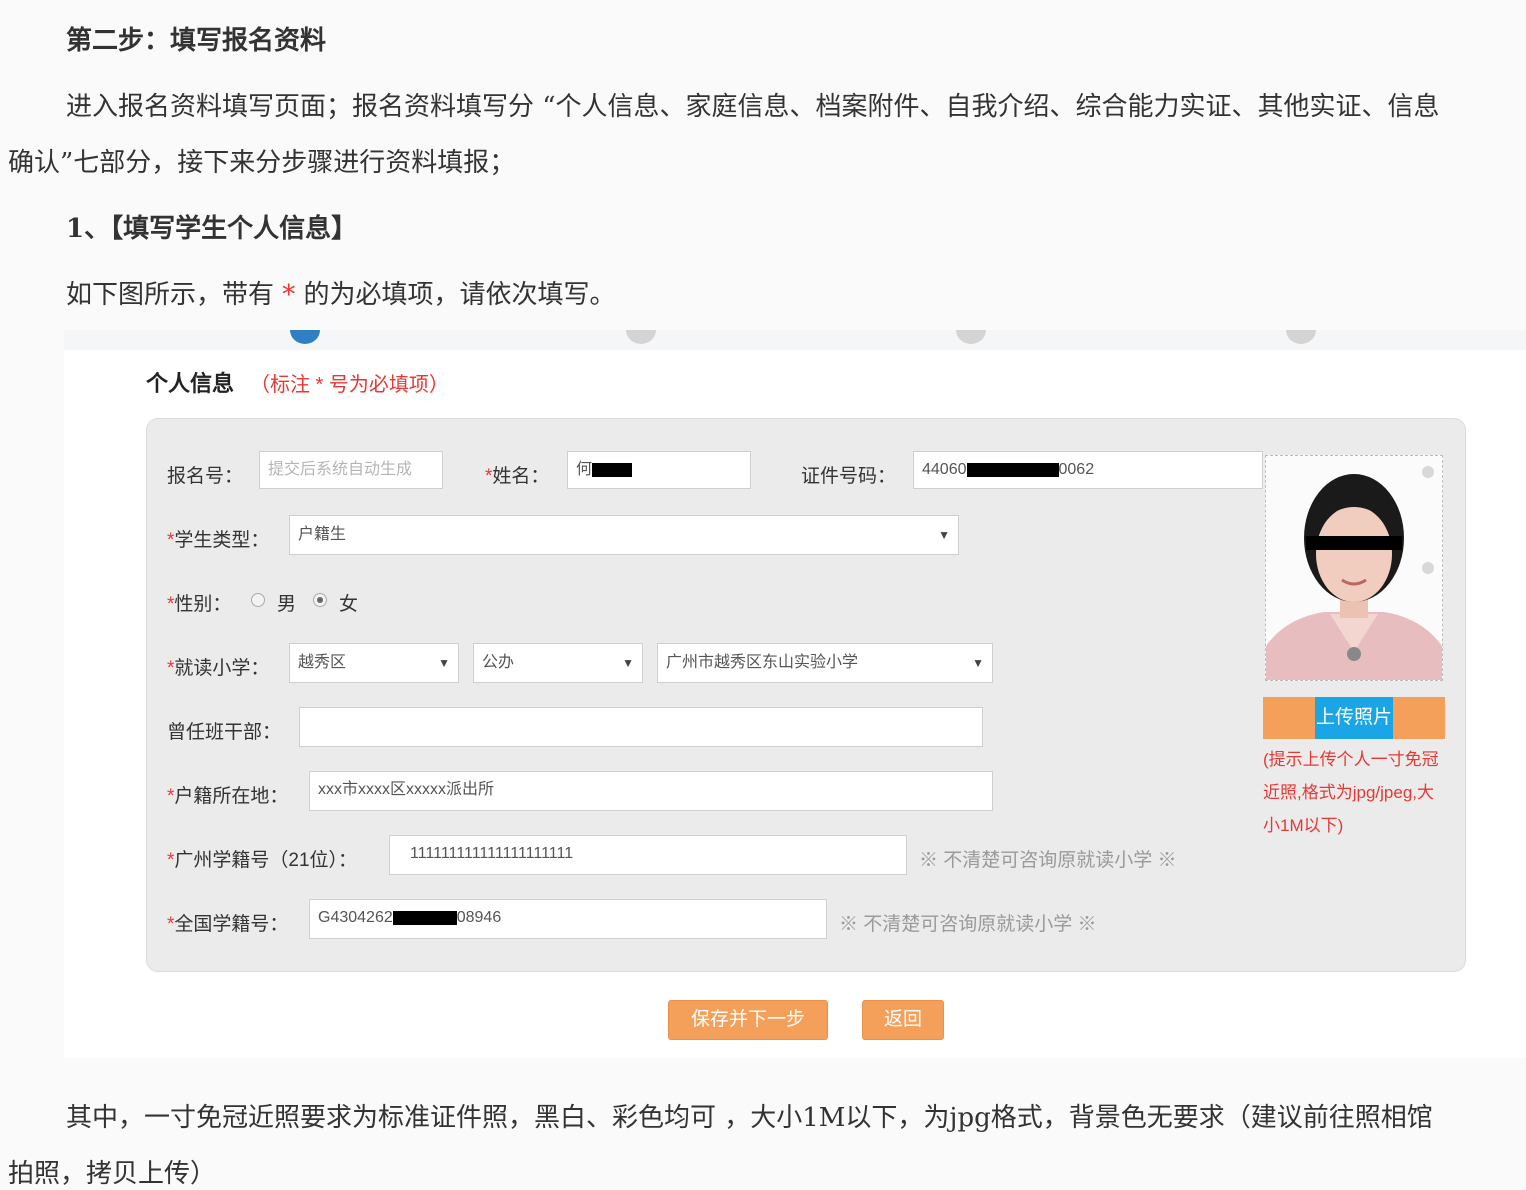 The width and height of the screenshot is (1526, 1190). What do you see at coordinates (228, 796) in the screenshot?
I see `household-label: *户籍所在地：` at bounding box center [228, 796].